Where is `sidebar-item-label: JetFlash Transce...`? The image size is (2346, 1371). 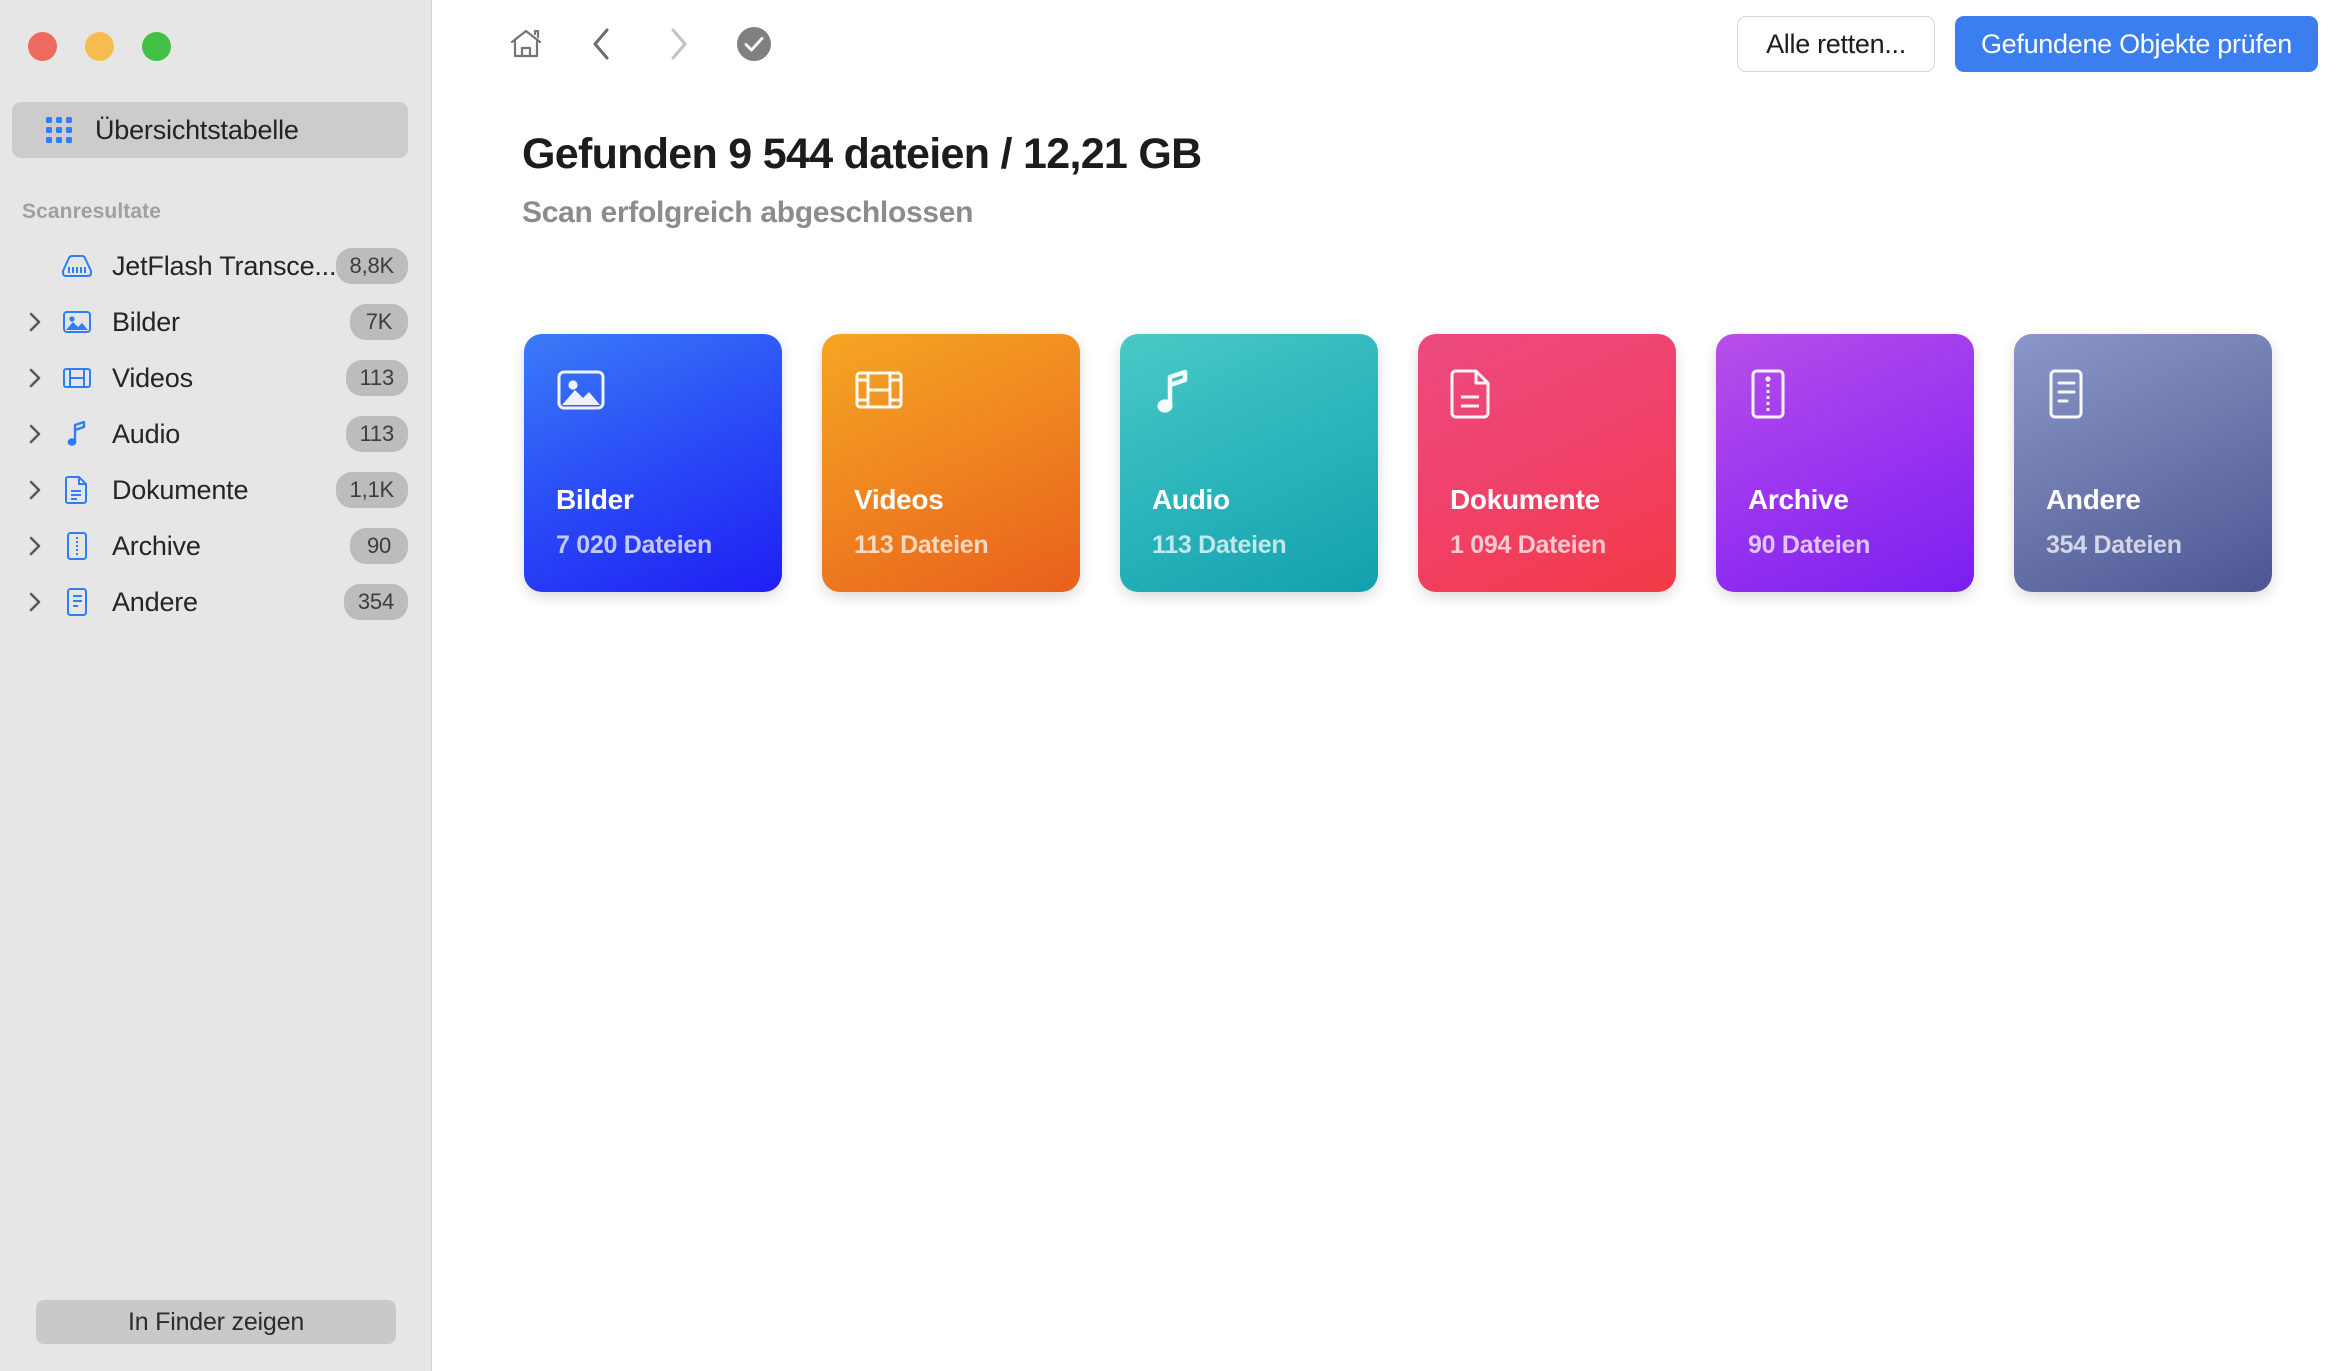
sidebar-item-label: JetFlash Transce... is located at coordinates (224, 265).